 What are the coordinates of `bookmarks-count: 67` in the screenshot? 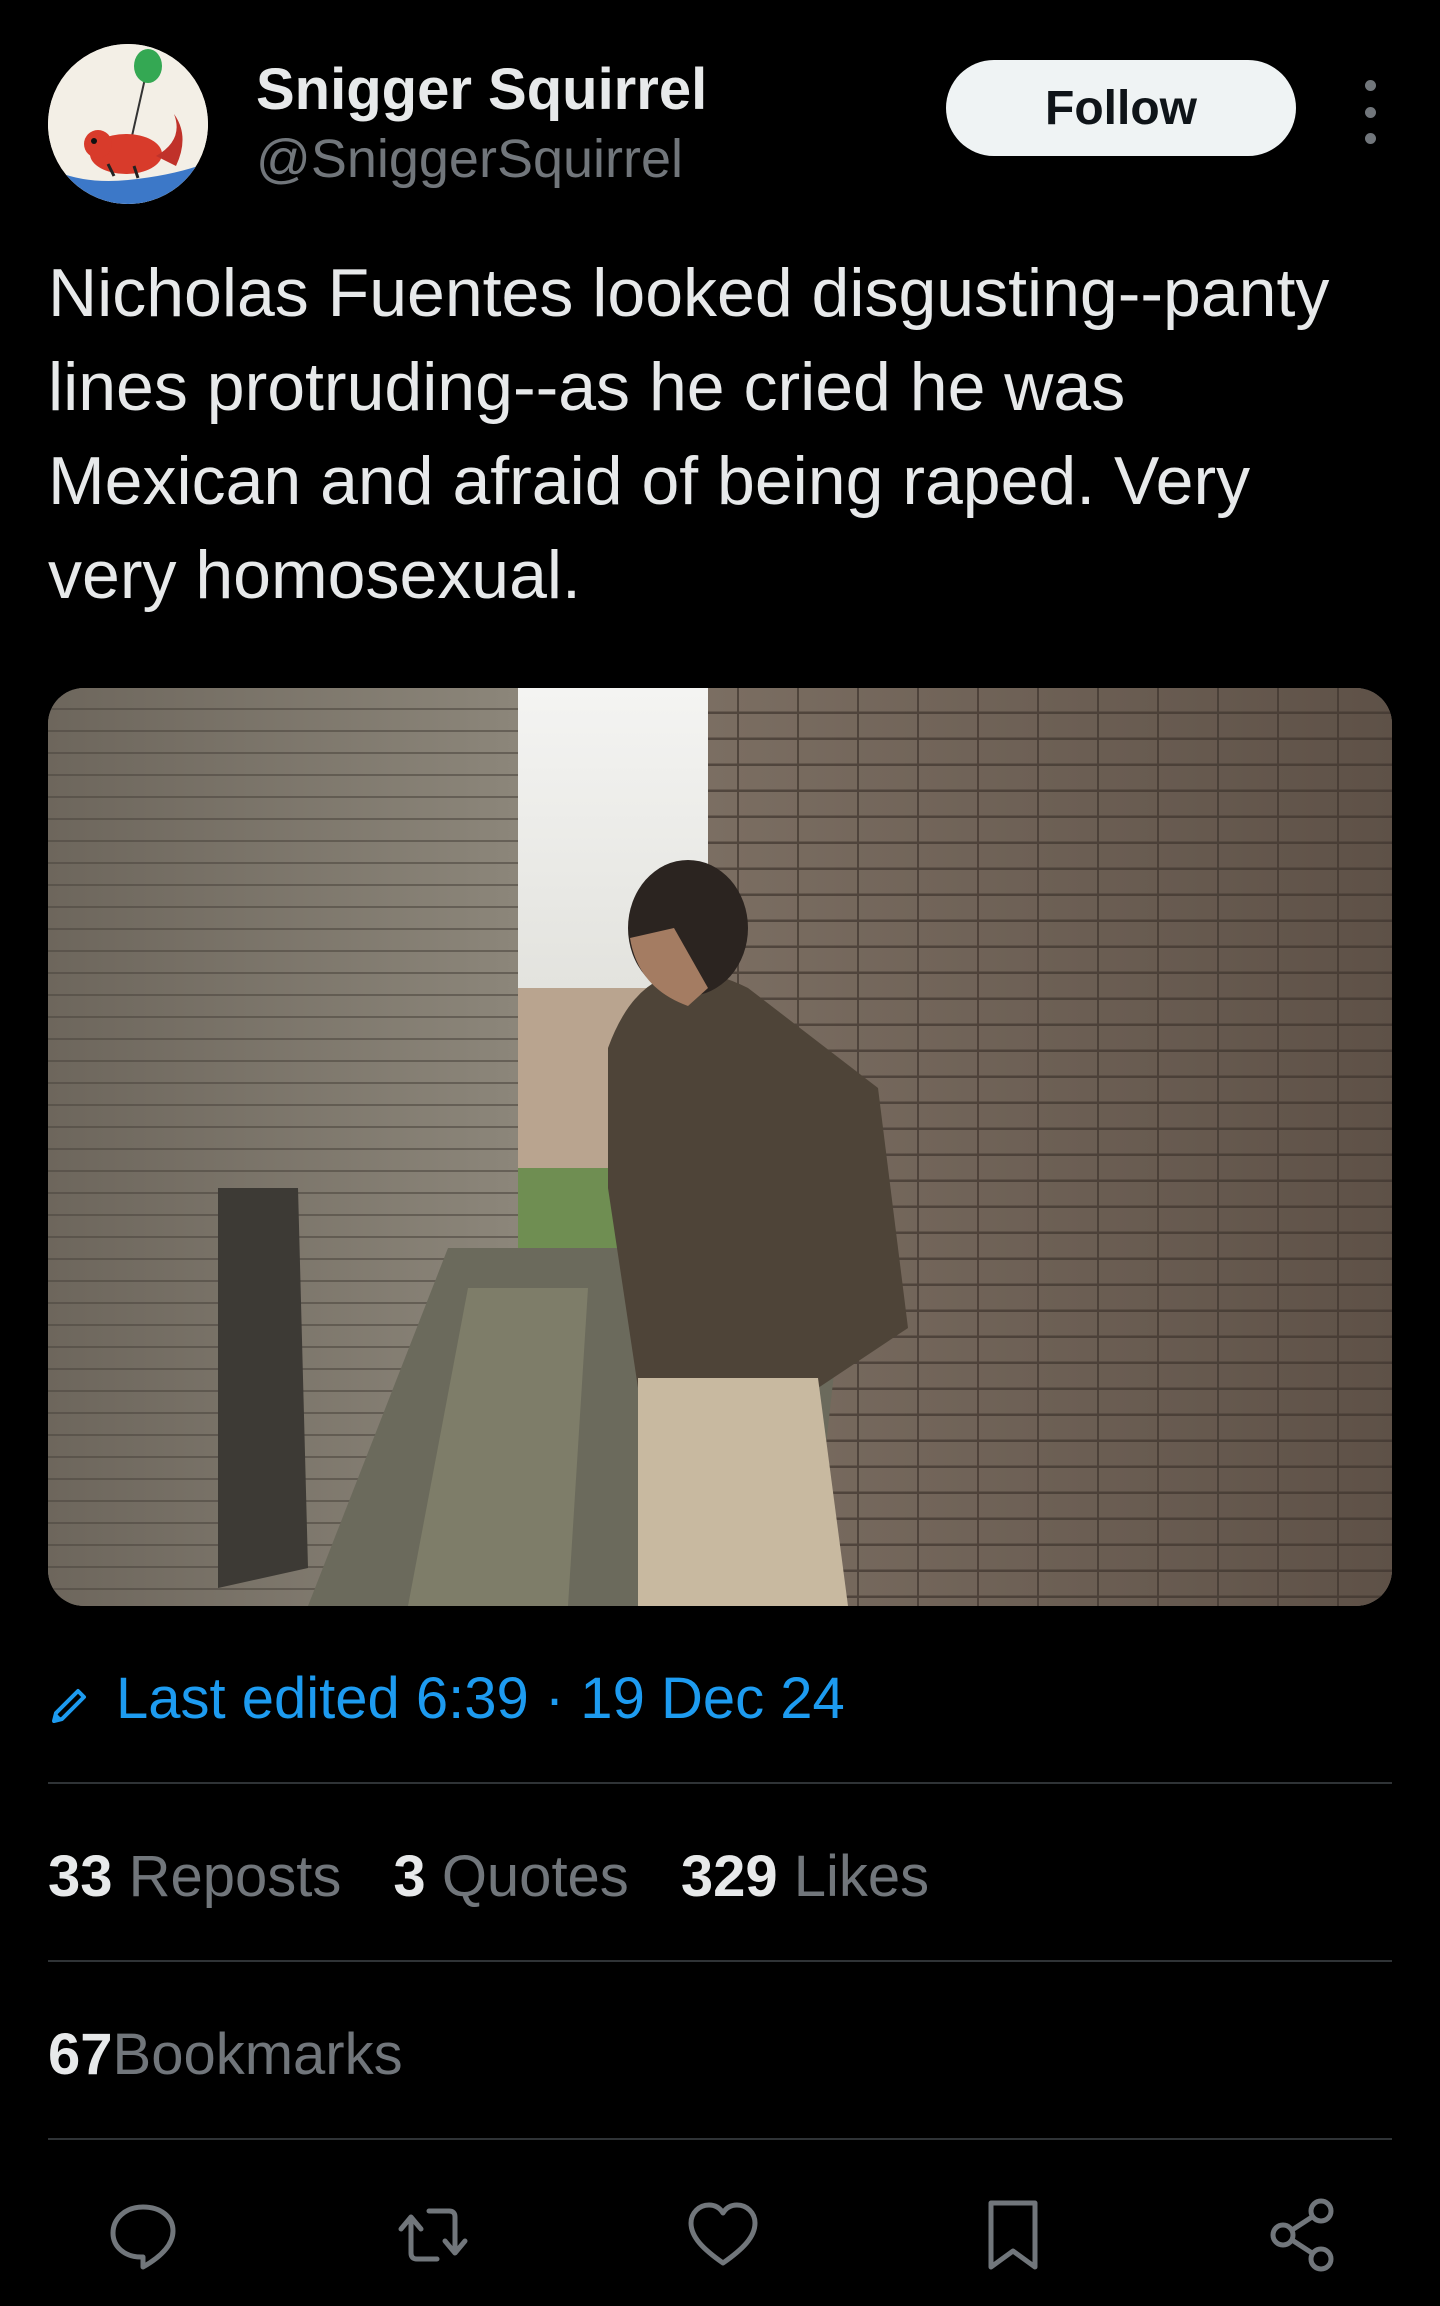 It's located at (80, 2054).